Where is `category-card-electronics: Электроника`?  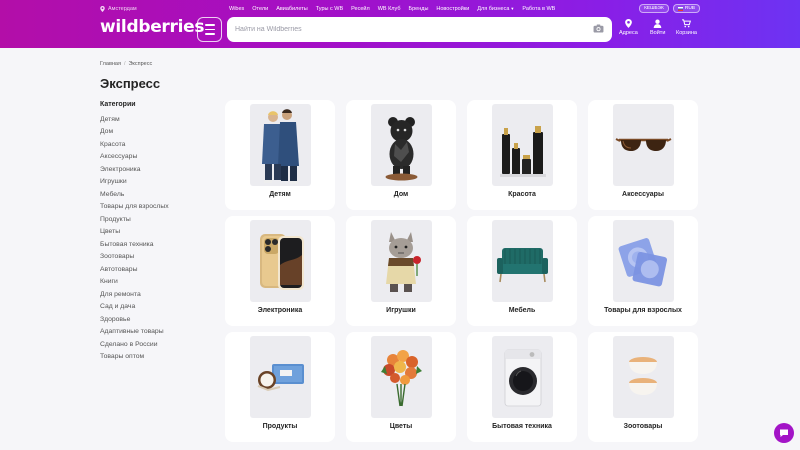 category-card-electronics: Электроника is located at coordinates (280, 271).